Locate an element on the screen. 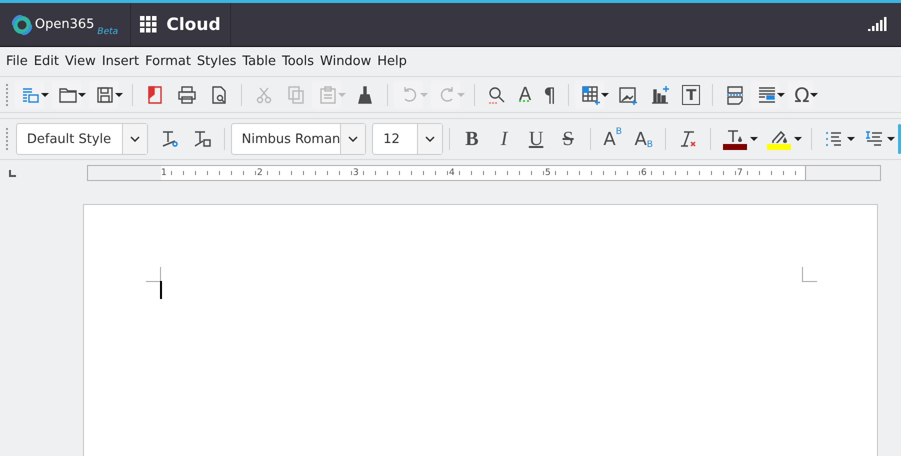 Image resolution: width=901 pixels, height=456 pixels. save-button is located at coordinates (103, 94).